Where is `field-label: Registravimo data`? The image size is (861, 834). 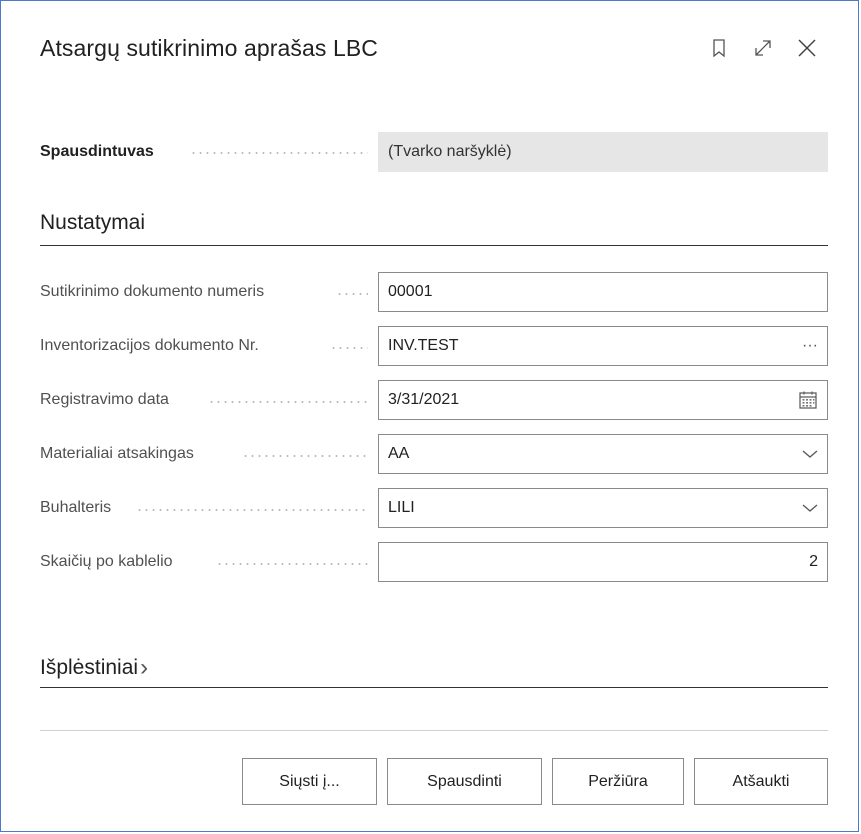
field-label: Registravimo data is located at coordinates (104, 399).